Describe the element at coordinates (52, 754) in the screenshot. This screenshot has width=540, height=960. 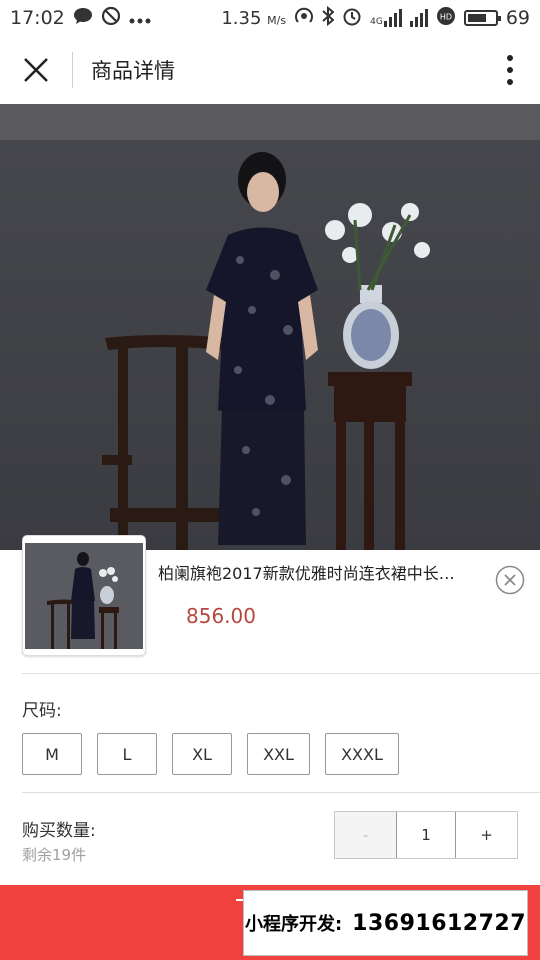
I see `size-option-m: M` at that location.